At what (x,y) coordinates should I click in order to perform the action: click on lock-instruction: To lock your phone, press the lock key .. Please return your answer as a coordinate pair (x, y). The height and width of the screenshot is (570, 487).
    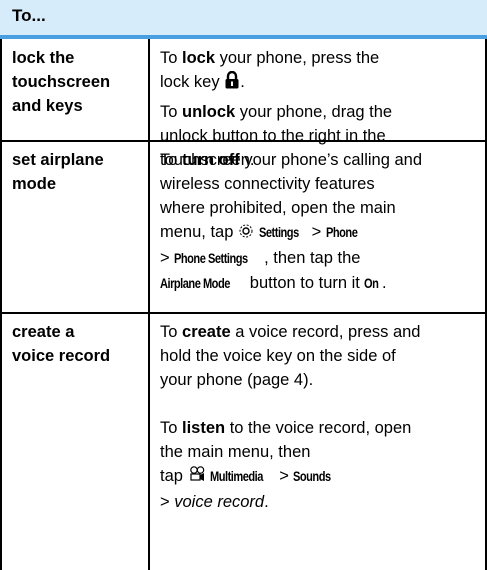
    Looking at the image, I should click on (320, 71).